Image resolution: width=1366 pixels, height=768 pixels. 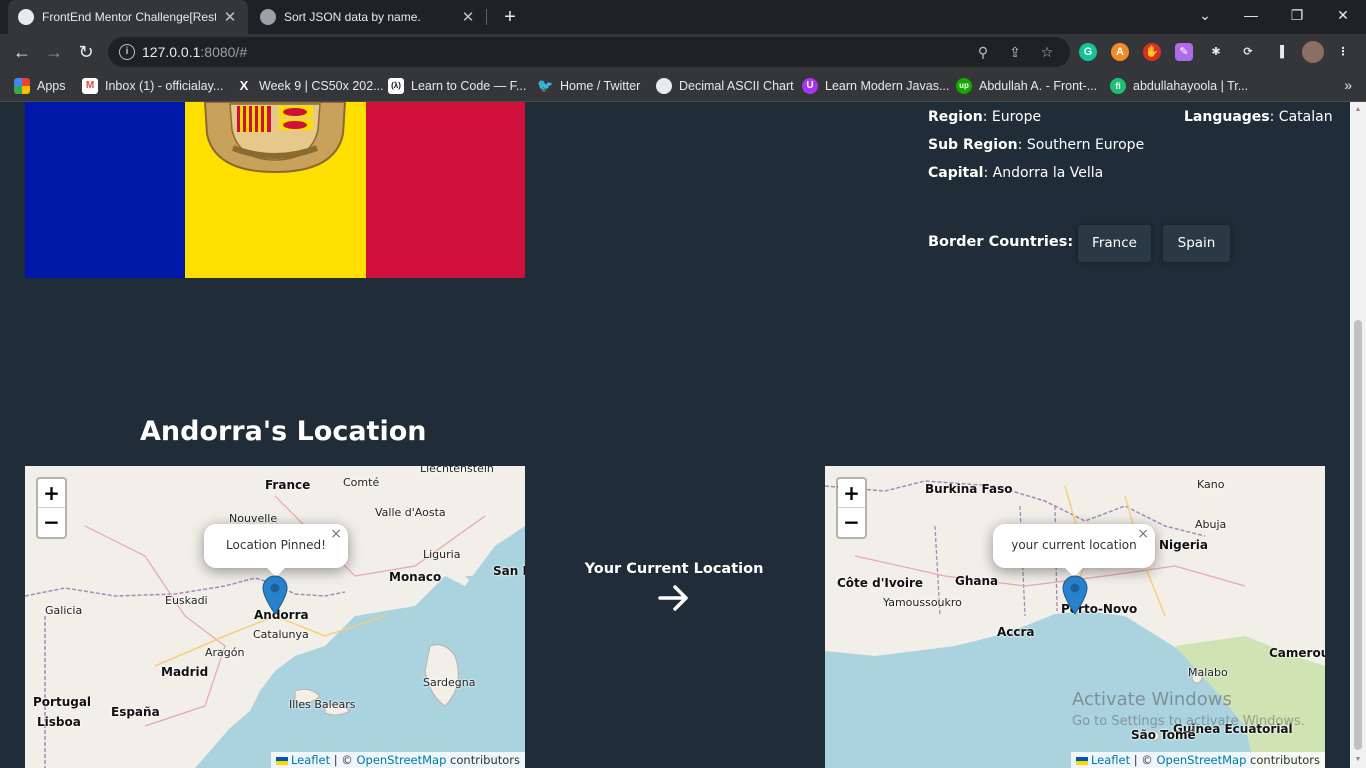 What do you see at coordinates (396, 86) in the screenshot?
I see `freecodecamp-icon: (λ)` at bounding box center [396, 86].